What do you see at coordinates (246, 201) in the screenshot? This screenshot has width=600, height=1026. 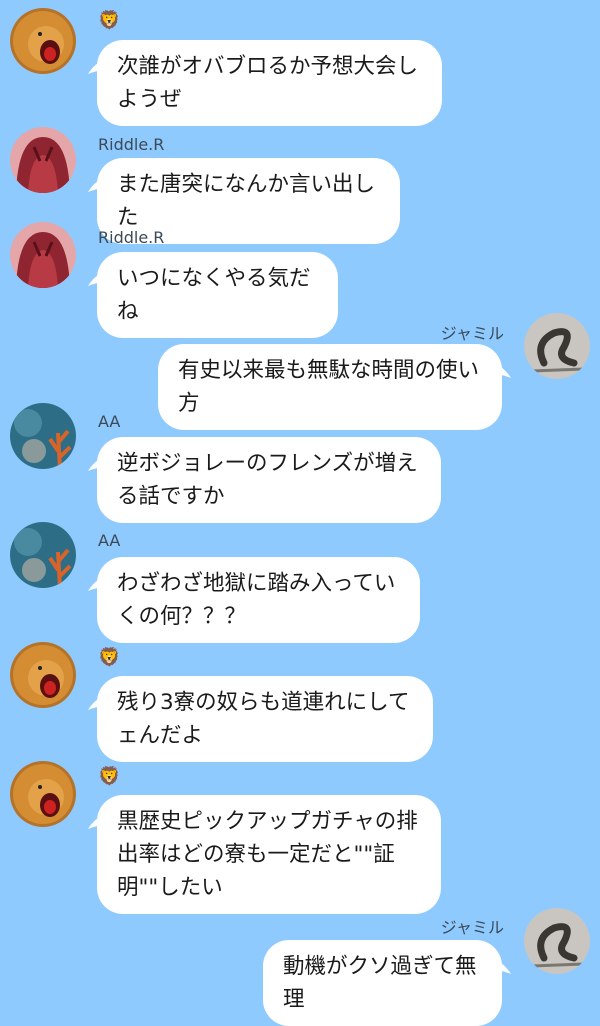 I see `message-text: また唐突になんか言い出した` at bounding box center [246, 201].